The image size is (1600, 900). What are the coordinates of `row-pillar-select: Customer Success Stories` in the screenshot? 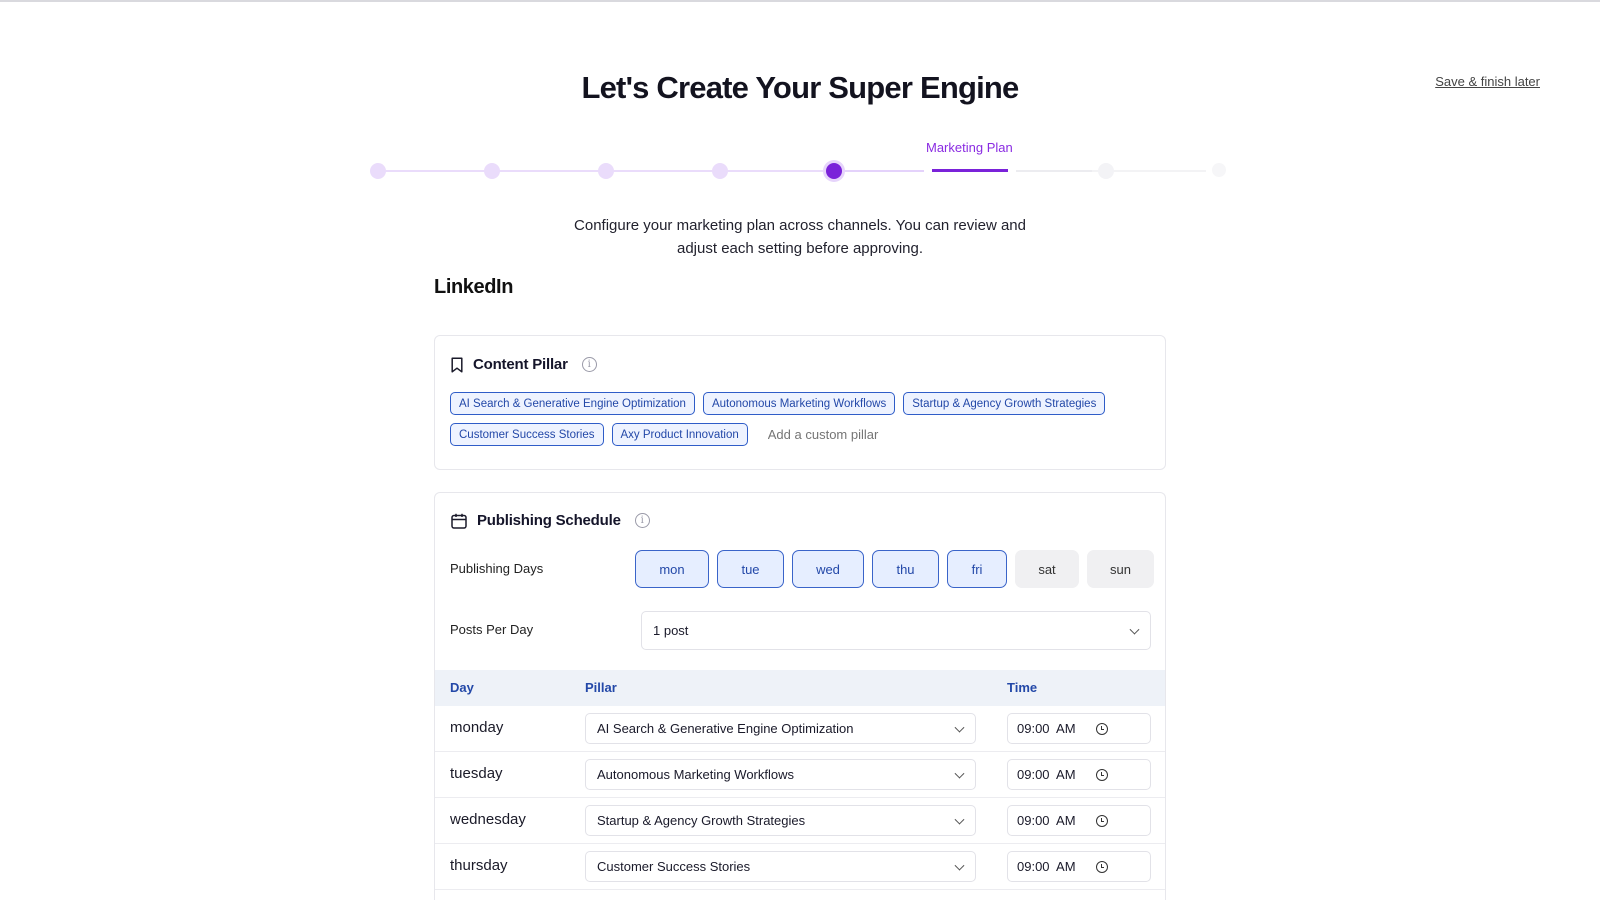 It's located at (780, 866).